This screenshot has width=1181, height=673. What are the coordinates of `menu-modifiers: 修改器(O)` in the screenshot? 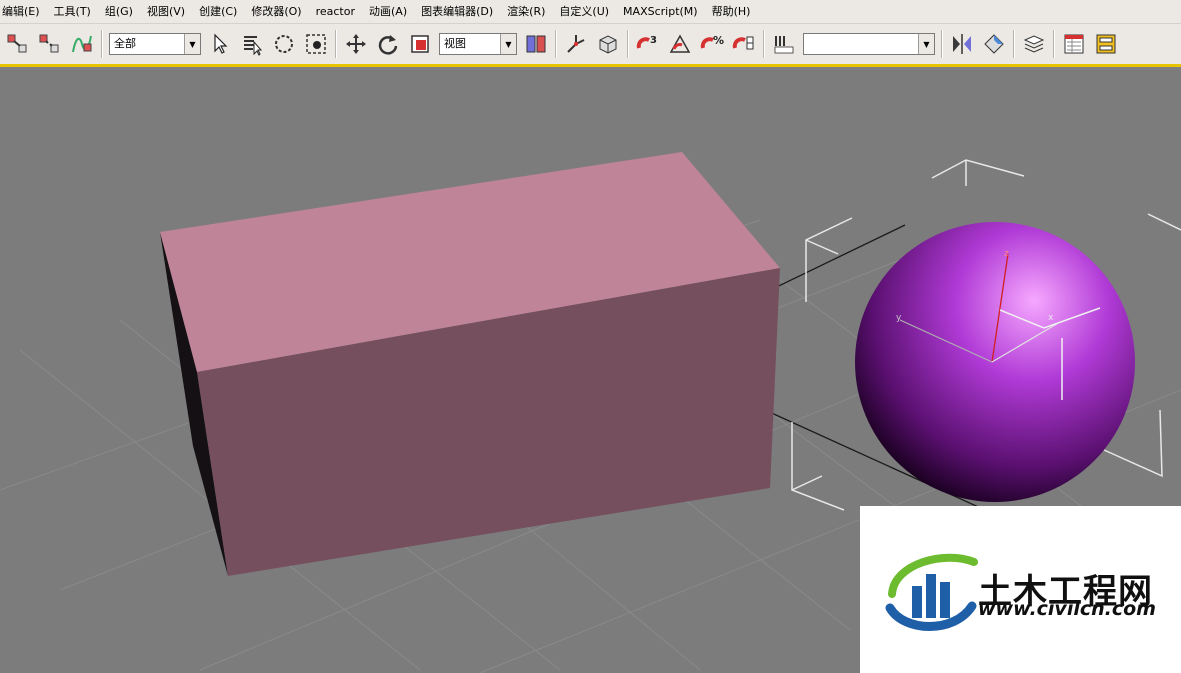 It's located at (276, 12).